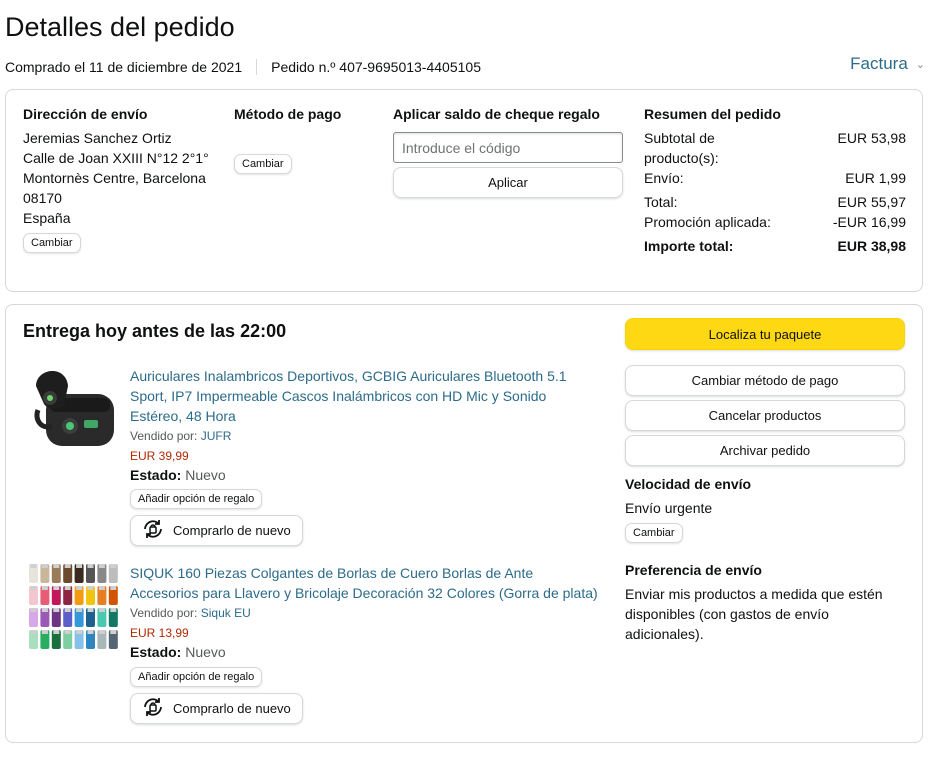  I want to click on product-price: EUR 13,99, so click(159, 633).